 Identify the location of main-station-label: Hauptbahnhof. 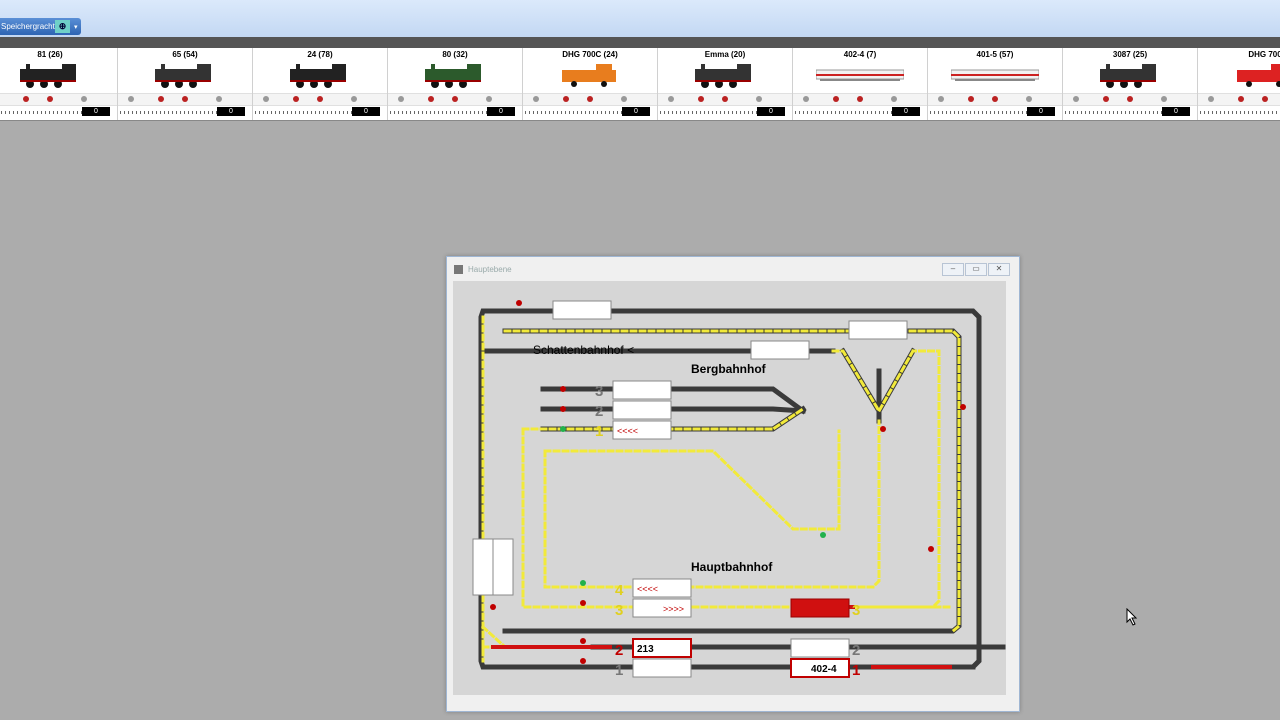
(732, 567).